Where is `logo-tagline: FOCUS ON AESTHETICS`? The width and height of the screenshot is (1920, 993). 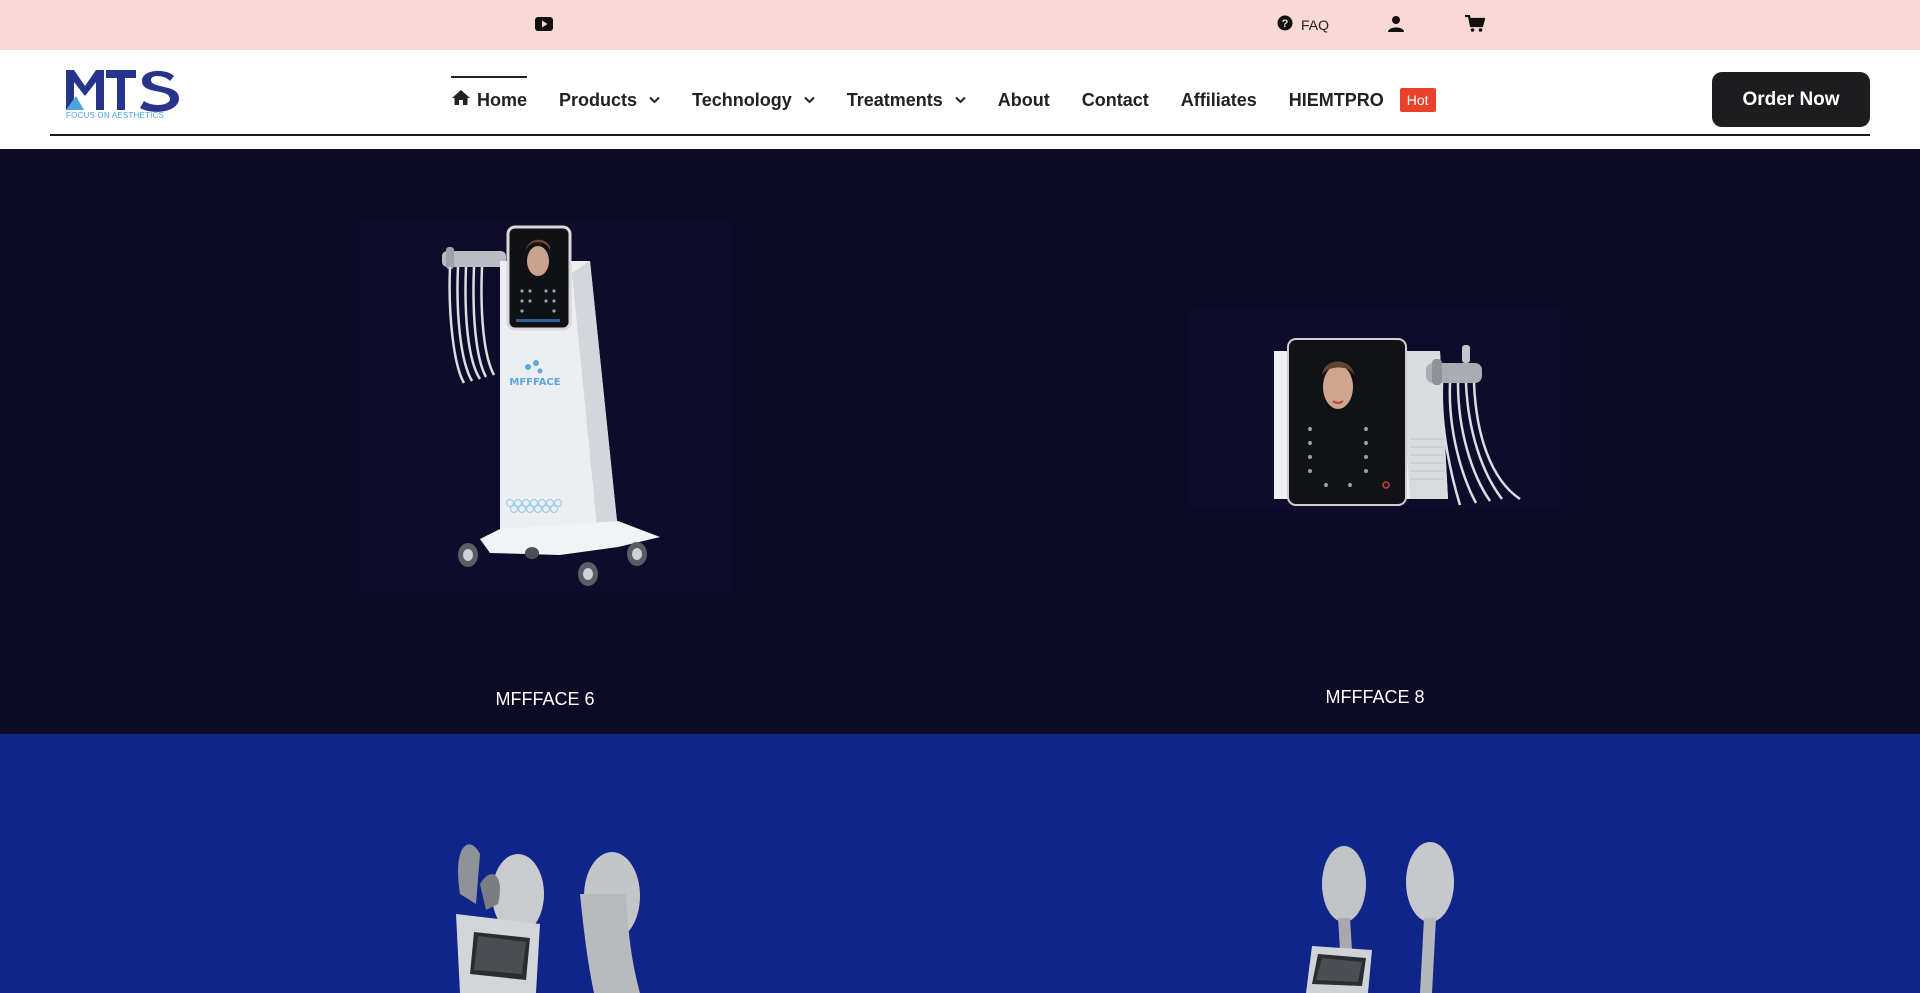
logo-tagline: FOCUS ON AESTHETICS is located at coordinates (115, 115).